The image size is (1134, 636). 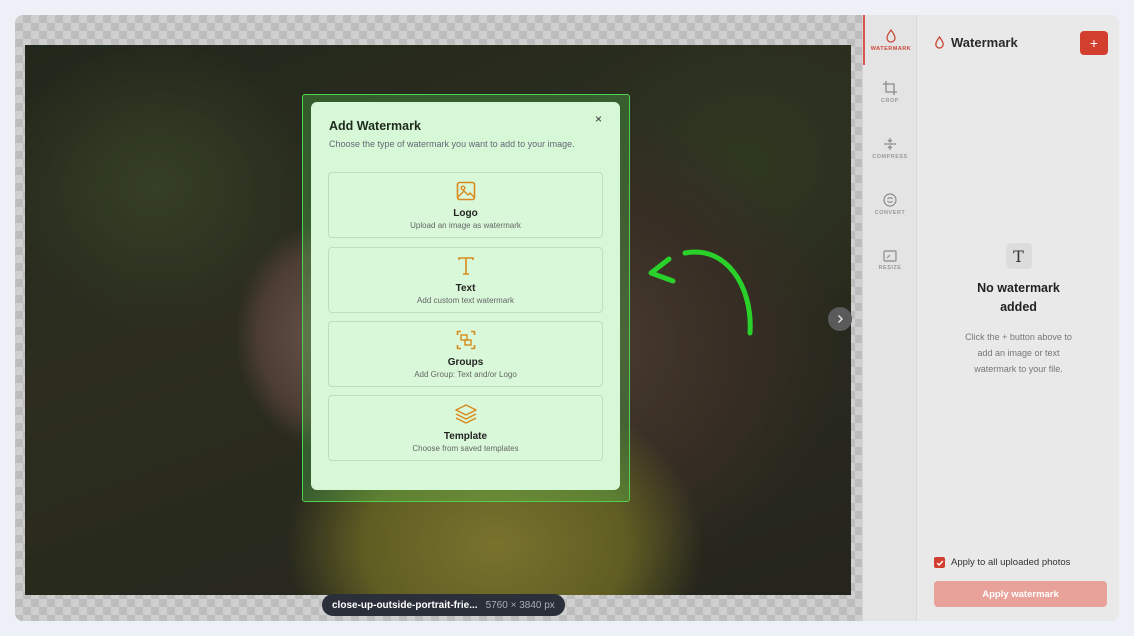 What do you see at coordinates (465, 288) in the screenshot?
I see `option-text-name: Text` at bounding box center [465, 288].